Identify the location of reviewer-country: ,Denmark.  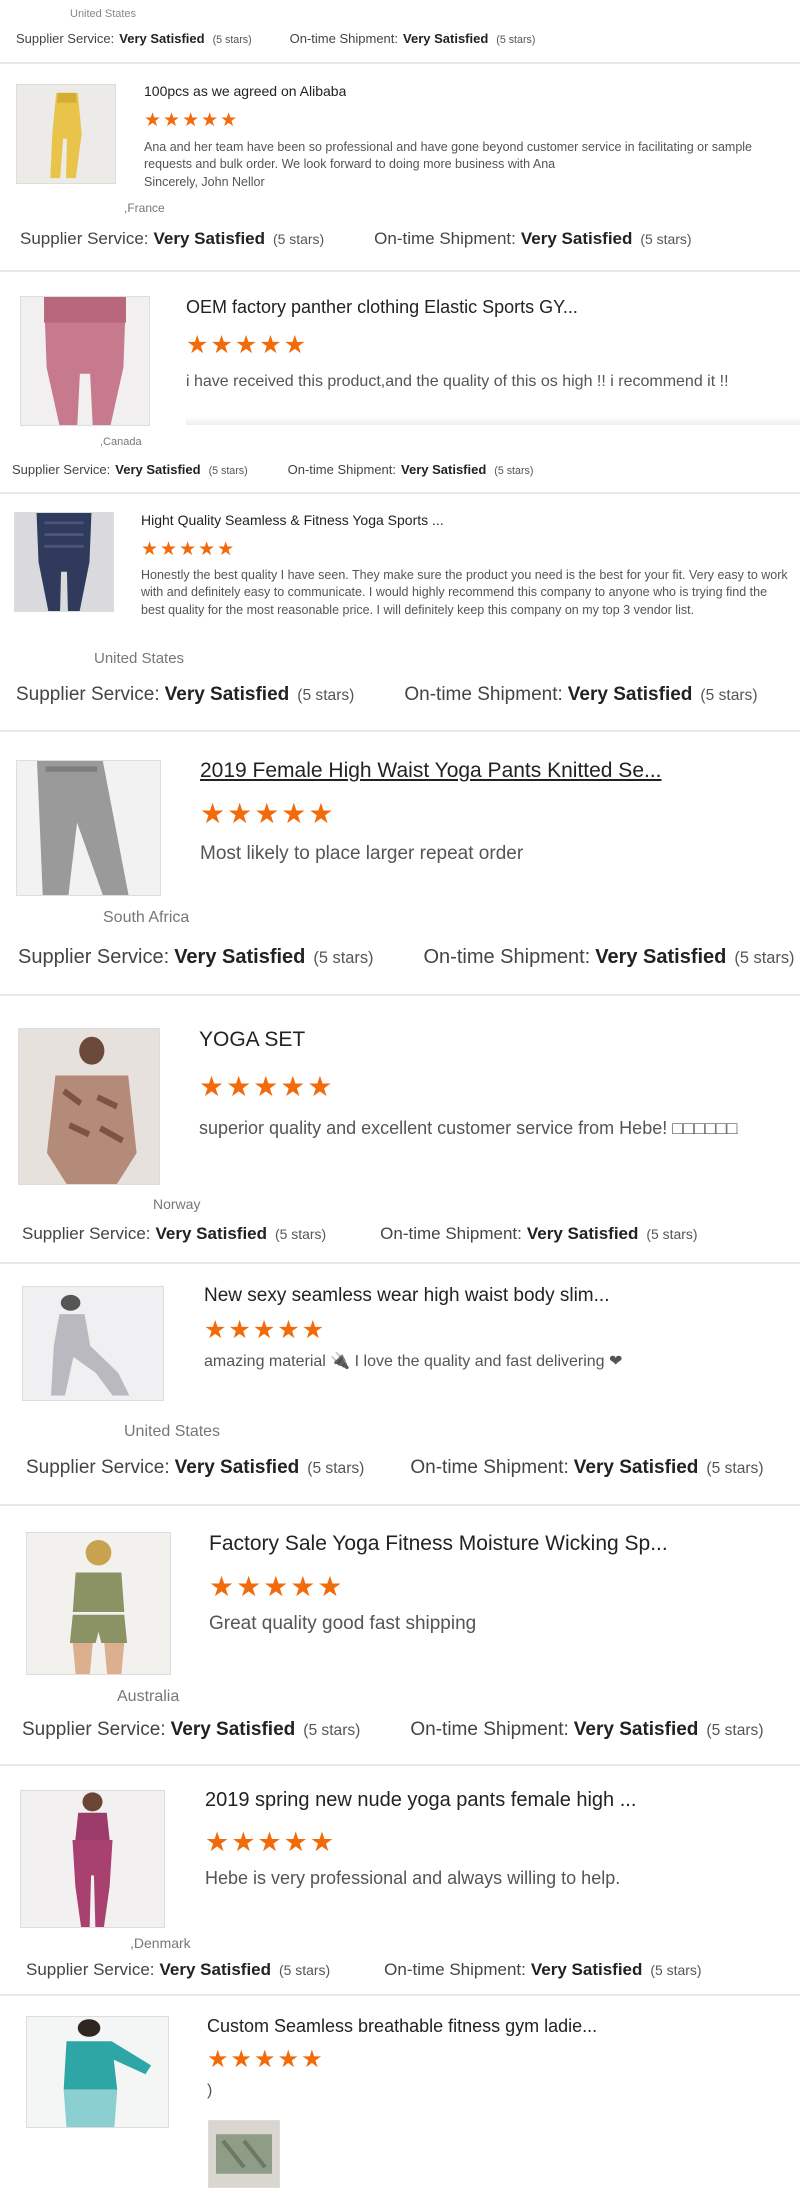
(160, 1943).